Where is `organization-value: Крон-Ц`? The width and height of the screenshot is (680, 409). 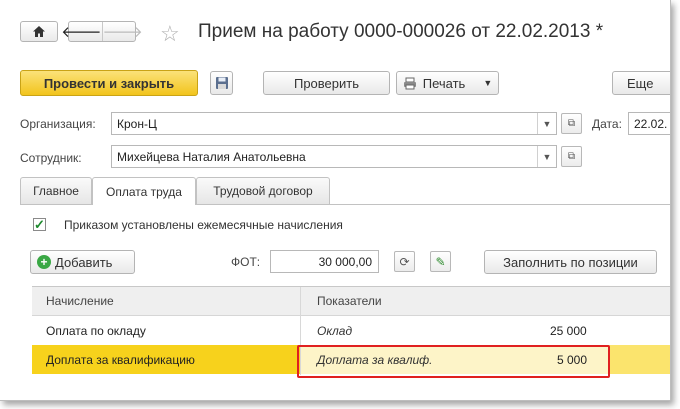 organization-value: Крон-Ц is located at coordinates (137, 123).